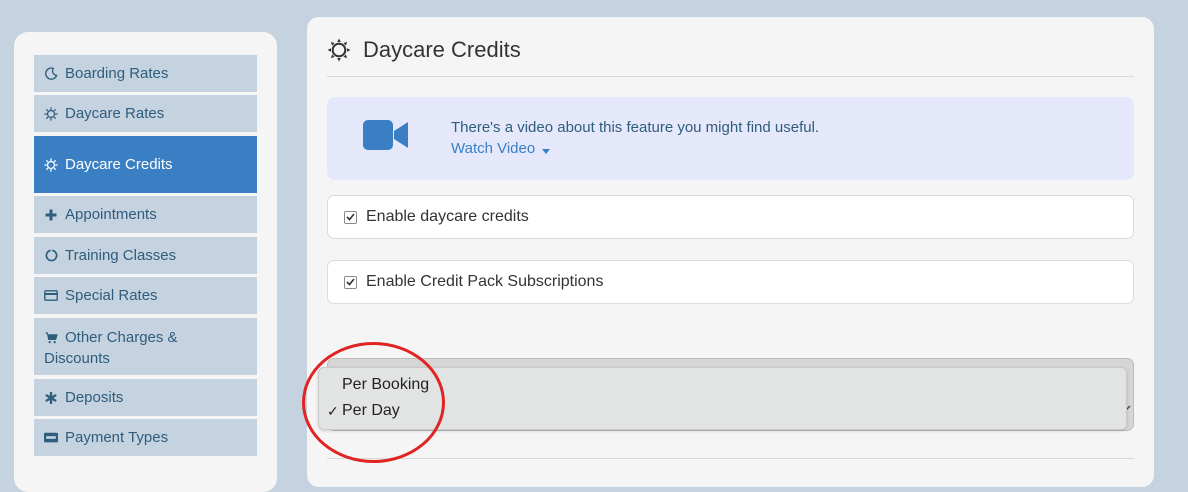 The width and height of the screenshot is (1188, 492). Describe the element at coordinates (447, 216) in the screenshot. I see `enable-daycare-credits-label: Enable daycare credits` at that location.